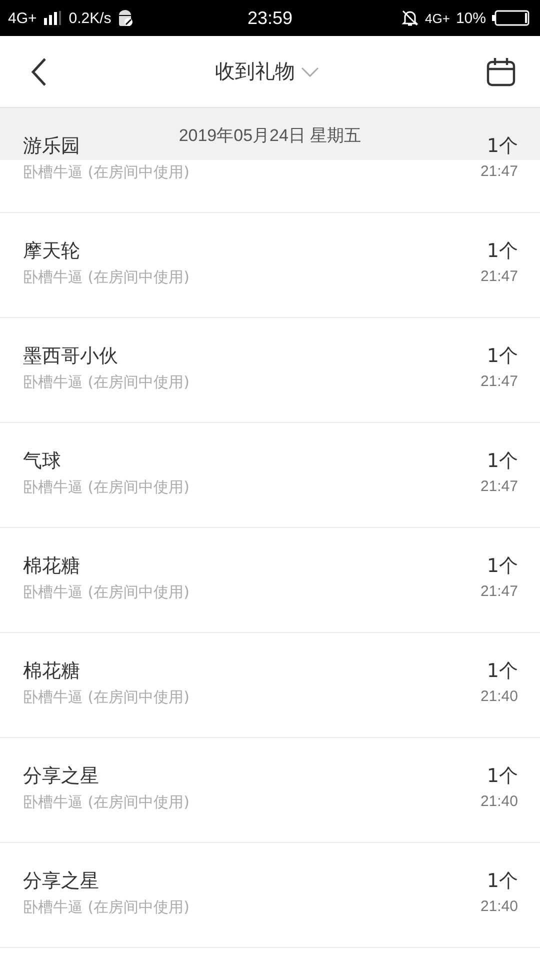  I want to click on signal-icon, so click(52, 18).